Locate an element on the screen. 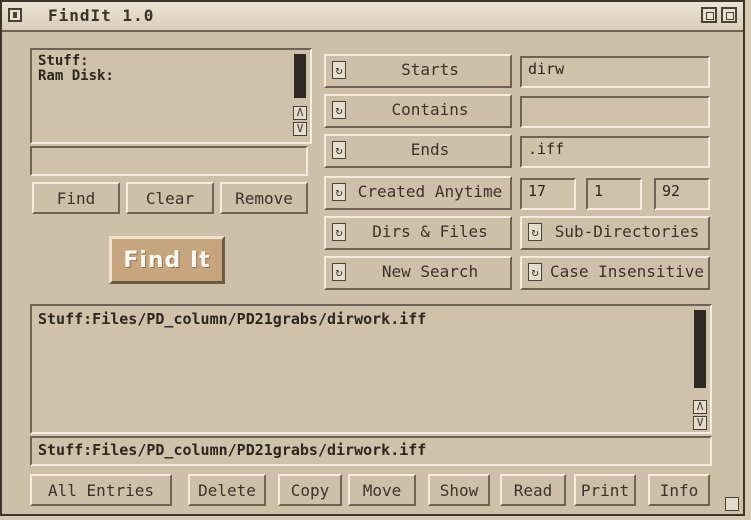  delete-button: Delete is located at coordinates (227, 490).